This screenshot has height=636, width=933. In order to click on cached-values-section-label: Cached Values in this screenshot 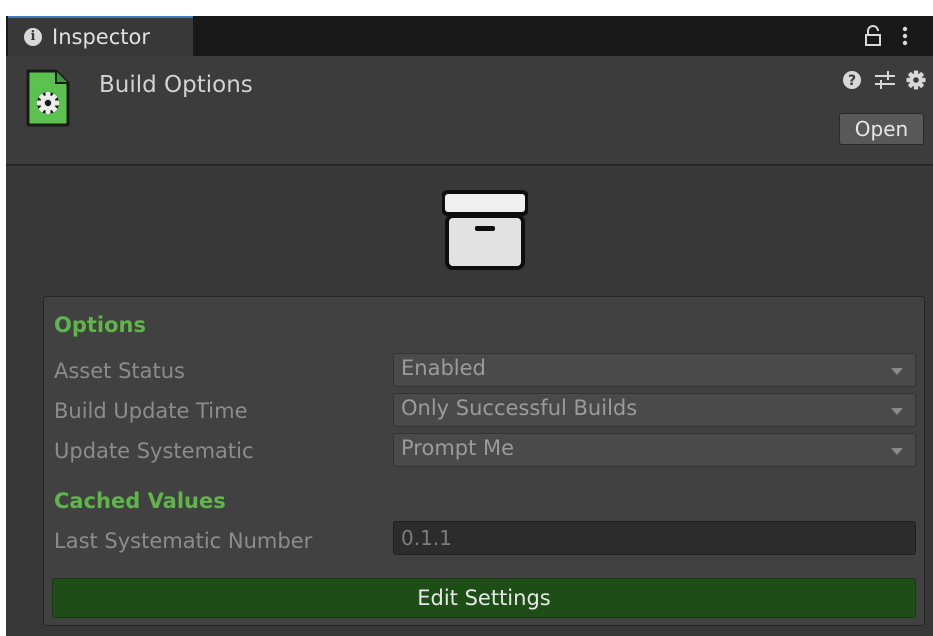, I will do `click(140, 501)`.